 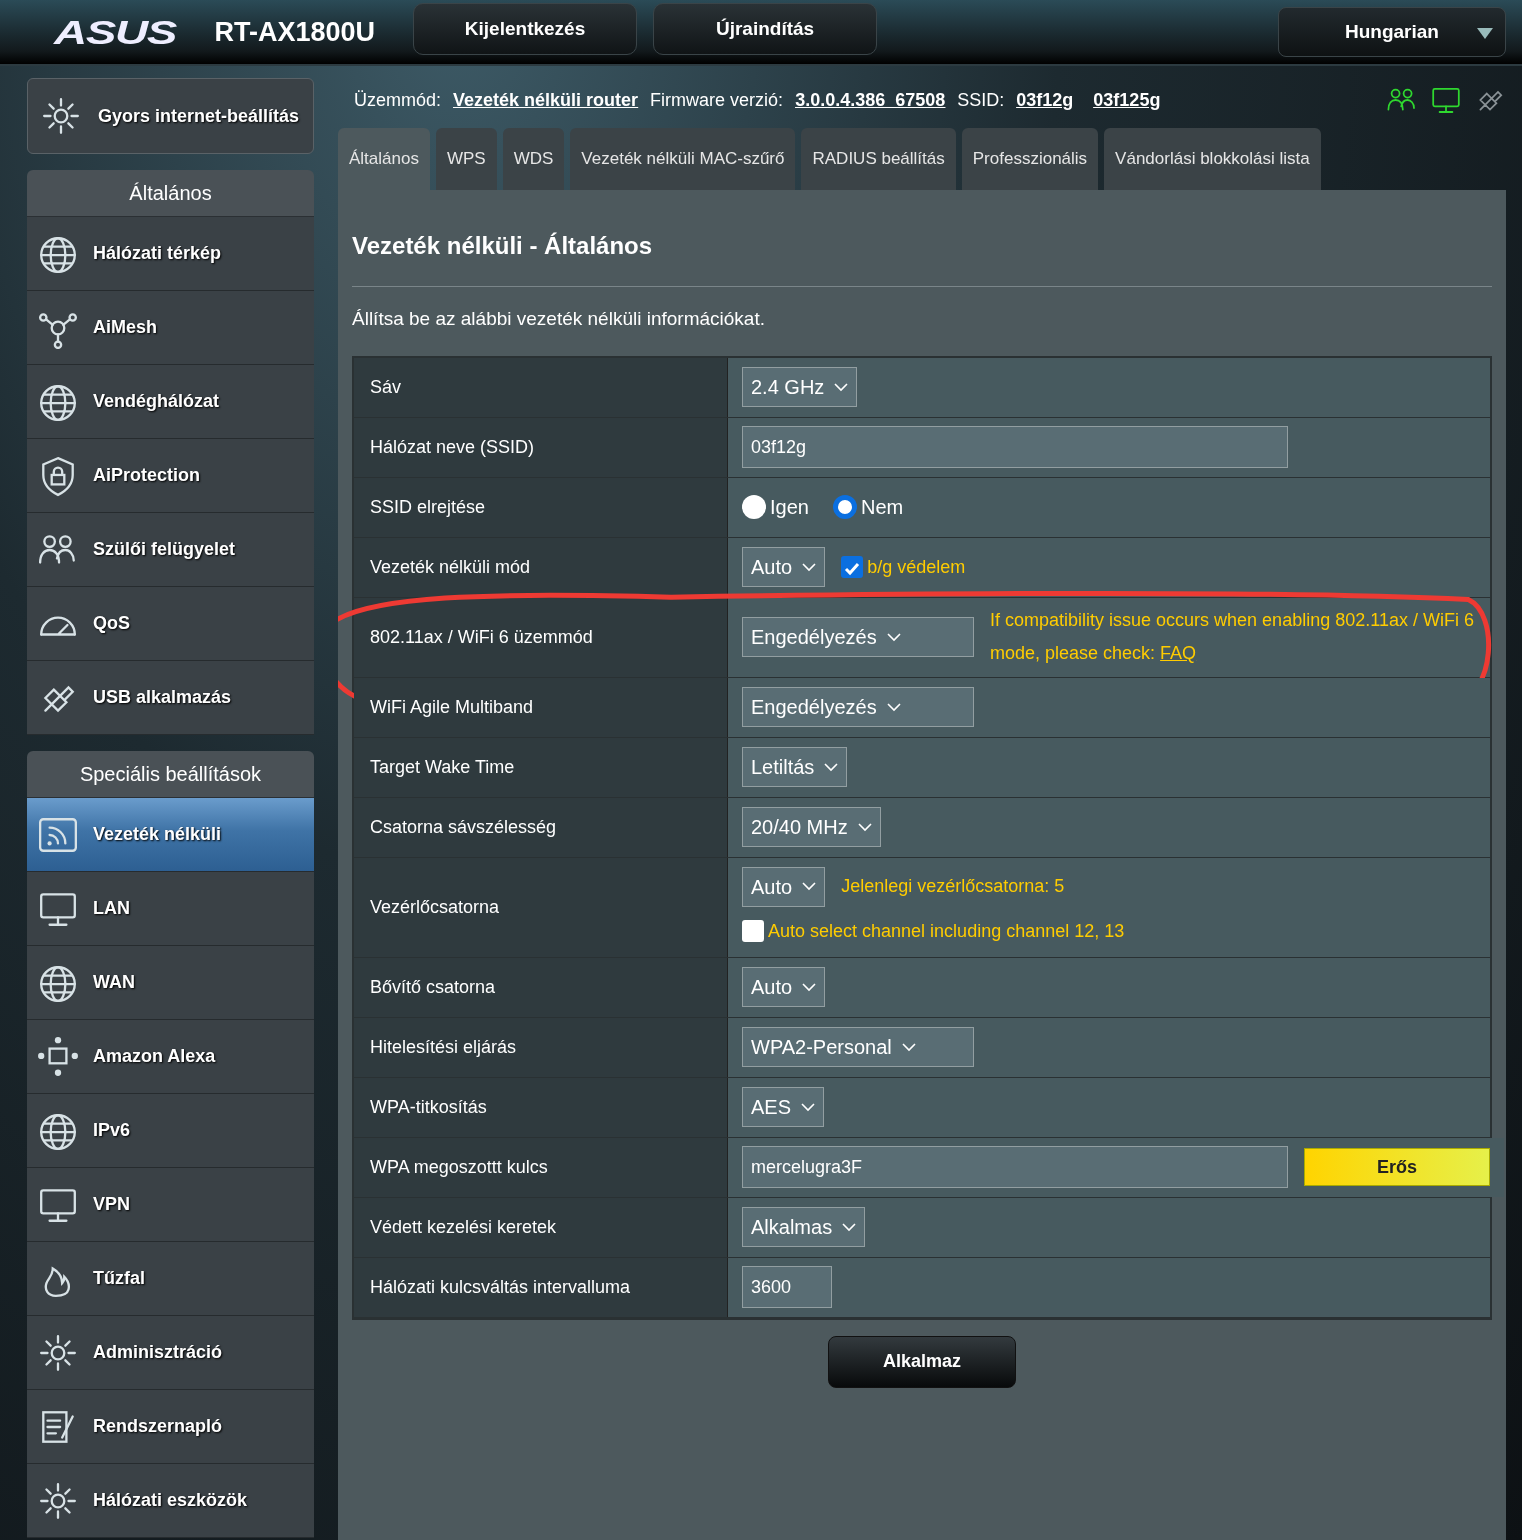 I want to click on setting-label: WPA-titkosítás, so click(x=541, y=1107).